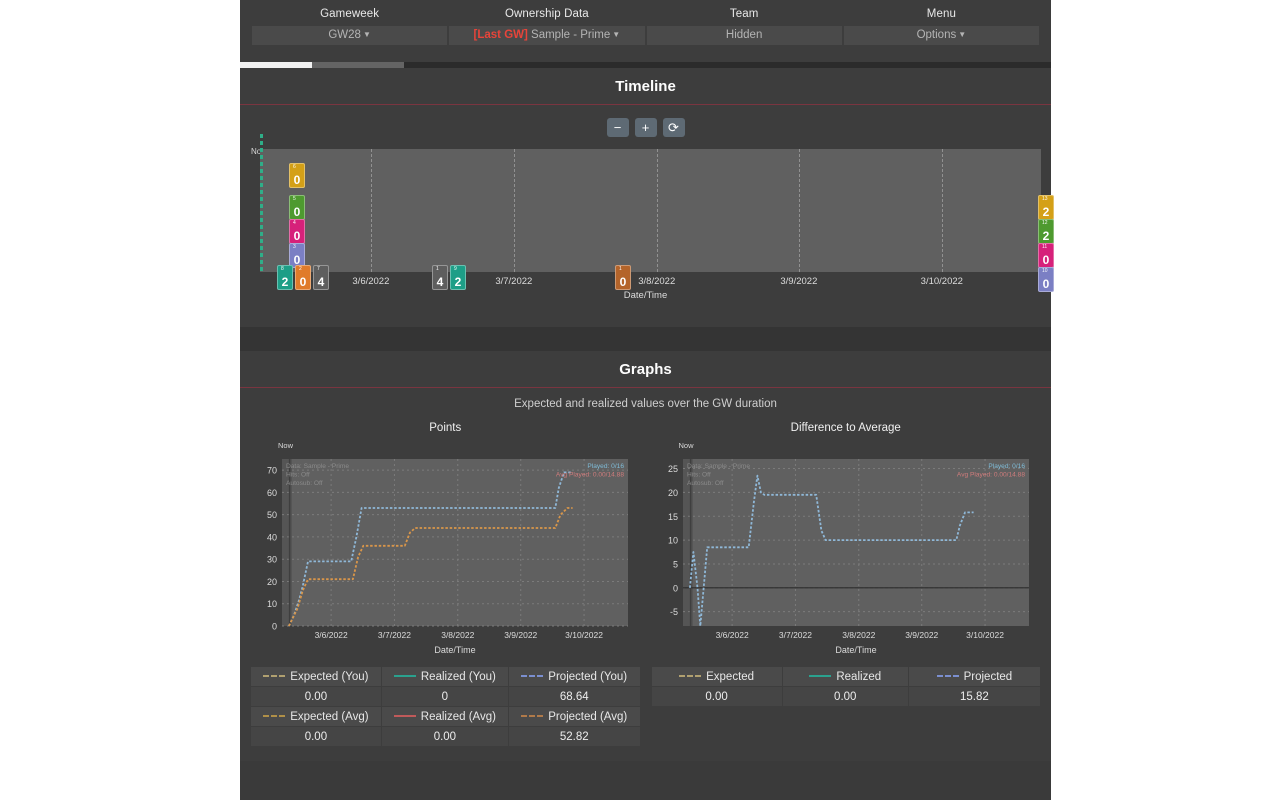 This screenshot has width=1280, height=800. I want to click on chart-title-difference-to-average: Difference to Average, so click(845, 428).